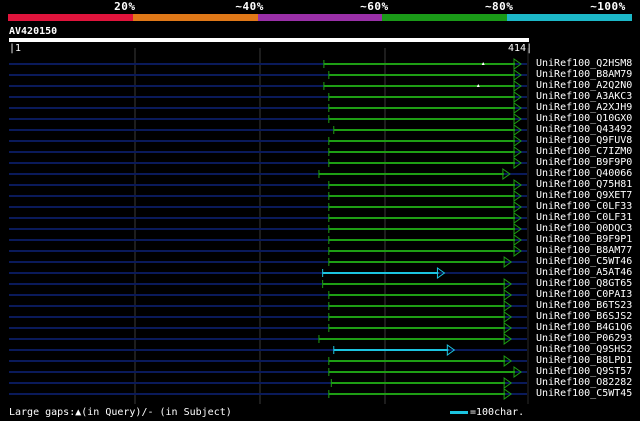 The height and width of the screenshot is (421, 640). Describe the element at coordinates (584, 118) in the screenshot. I see `hit-label: UniRef100_Q10GX0` at that location.